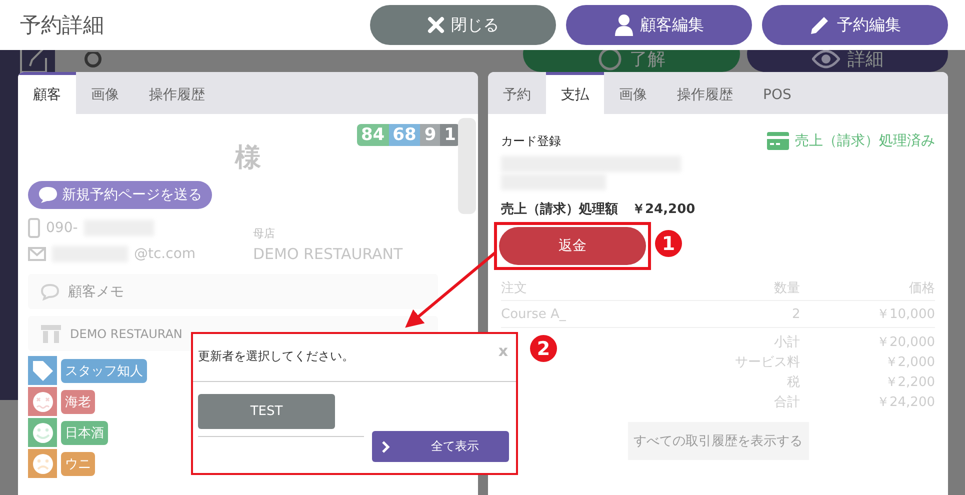 The image size is (965, 495). Describe the element at coordinates (436, 25) in the screenshot. I see `close-icon` at that location.